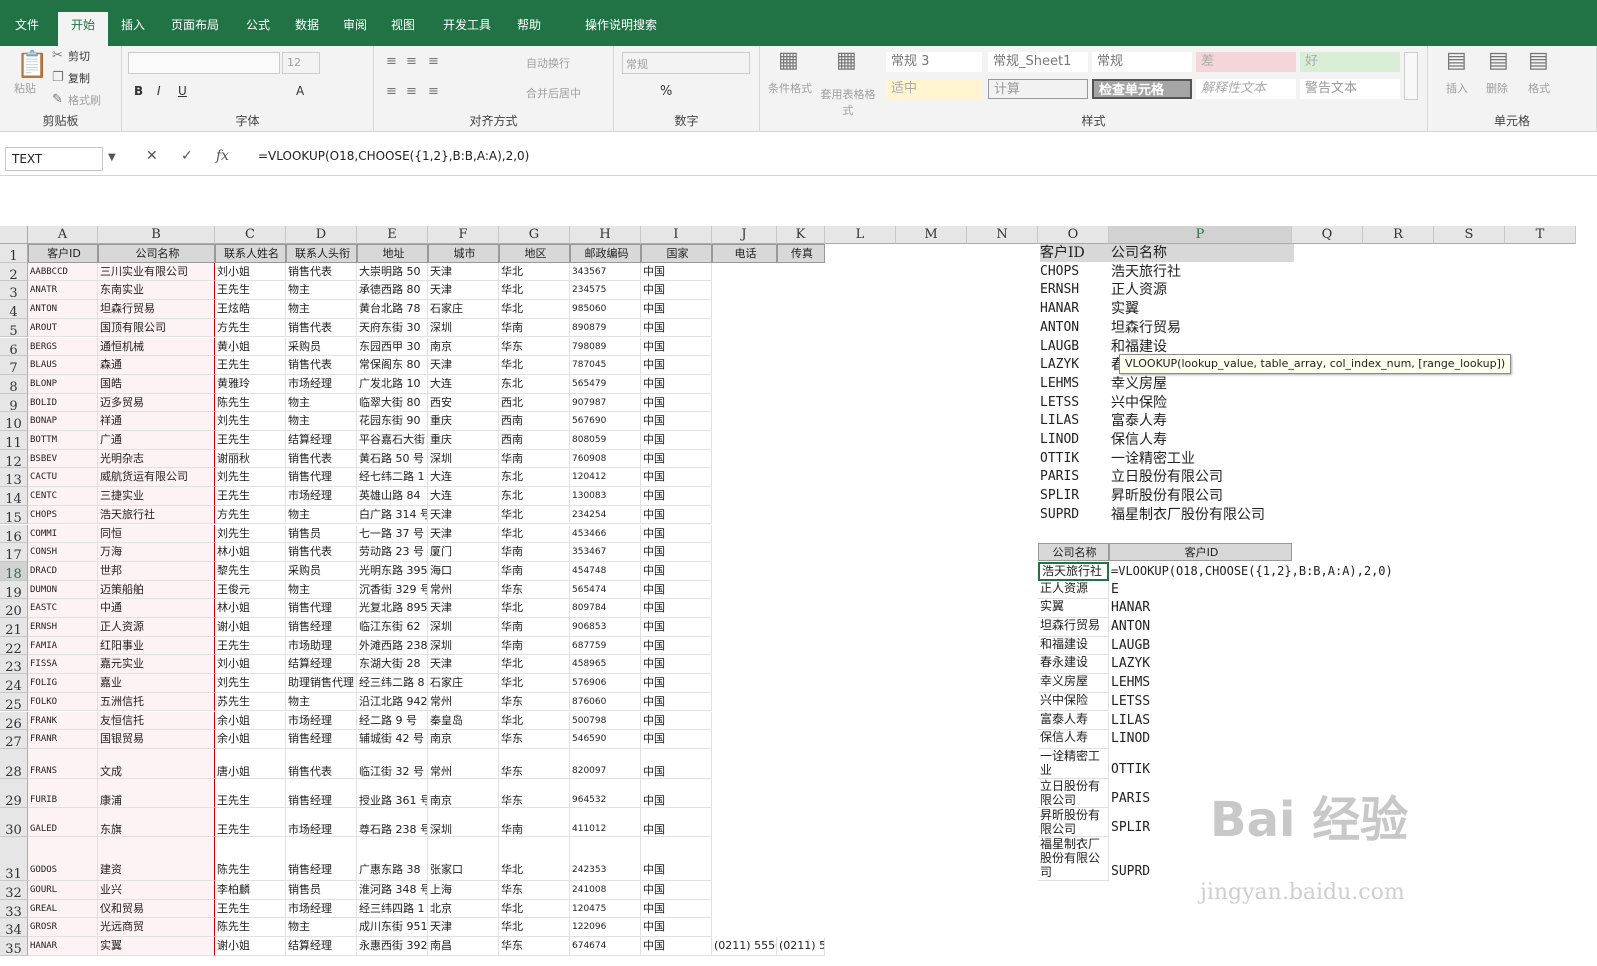 The width and height of the screenshot is (1597, 966). Describe the element at coordinates (250, 235) in the screenshot. I see `column-header-C: C` at that location.